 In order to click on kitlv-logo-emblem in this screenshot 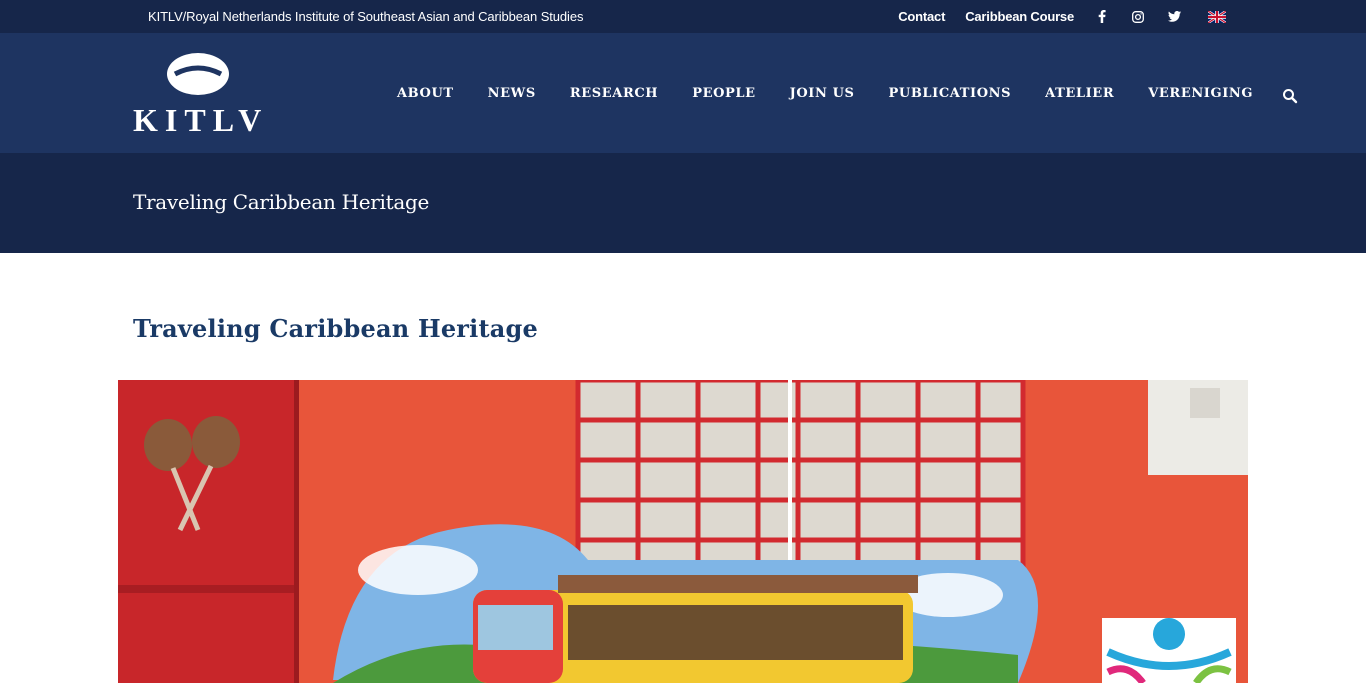, I will do `click(198, 74)`.